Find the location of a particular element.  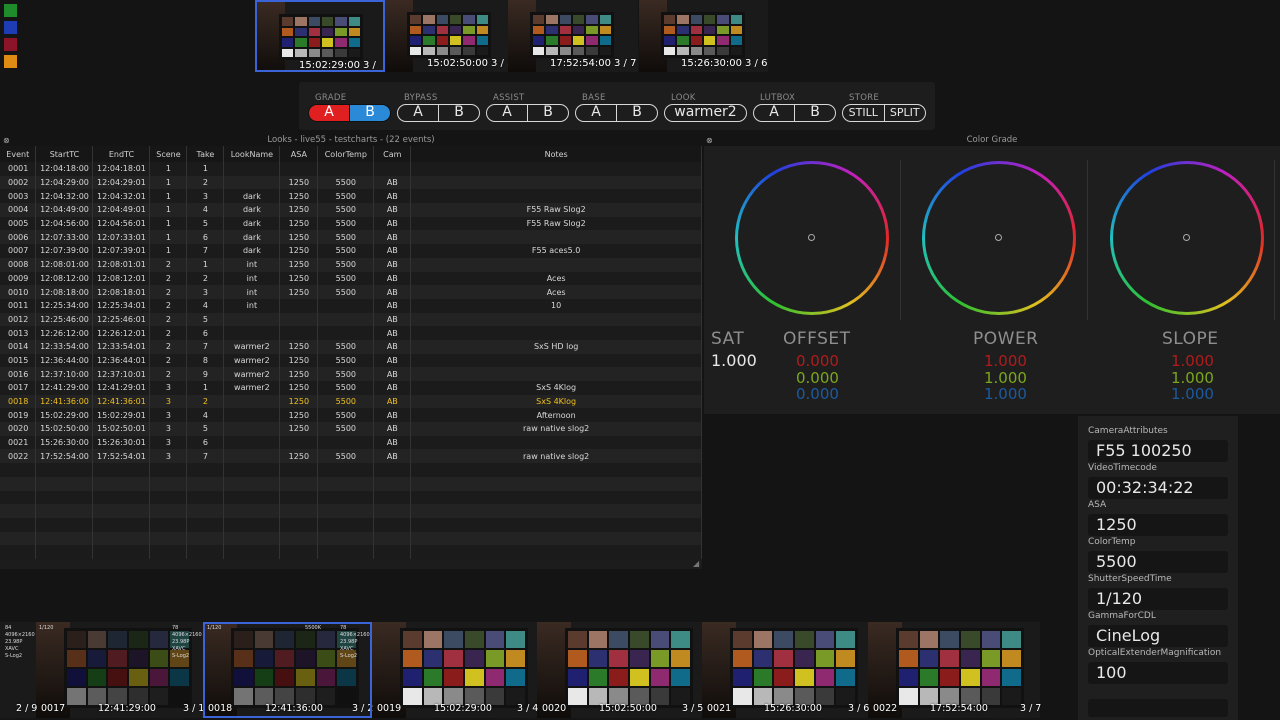

store-label: STORE is located at coordinates (864, 98).